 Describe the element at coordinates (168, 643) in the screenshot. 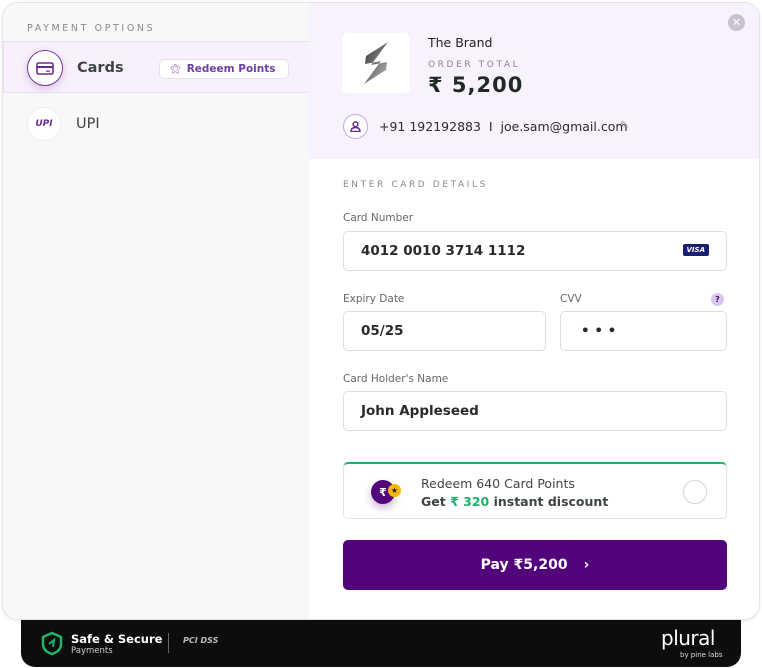

I see `divider` at that location.